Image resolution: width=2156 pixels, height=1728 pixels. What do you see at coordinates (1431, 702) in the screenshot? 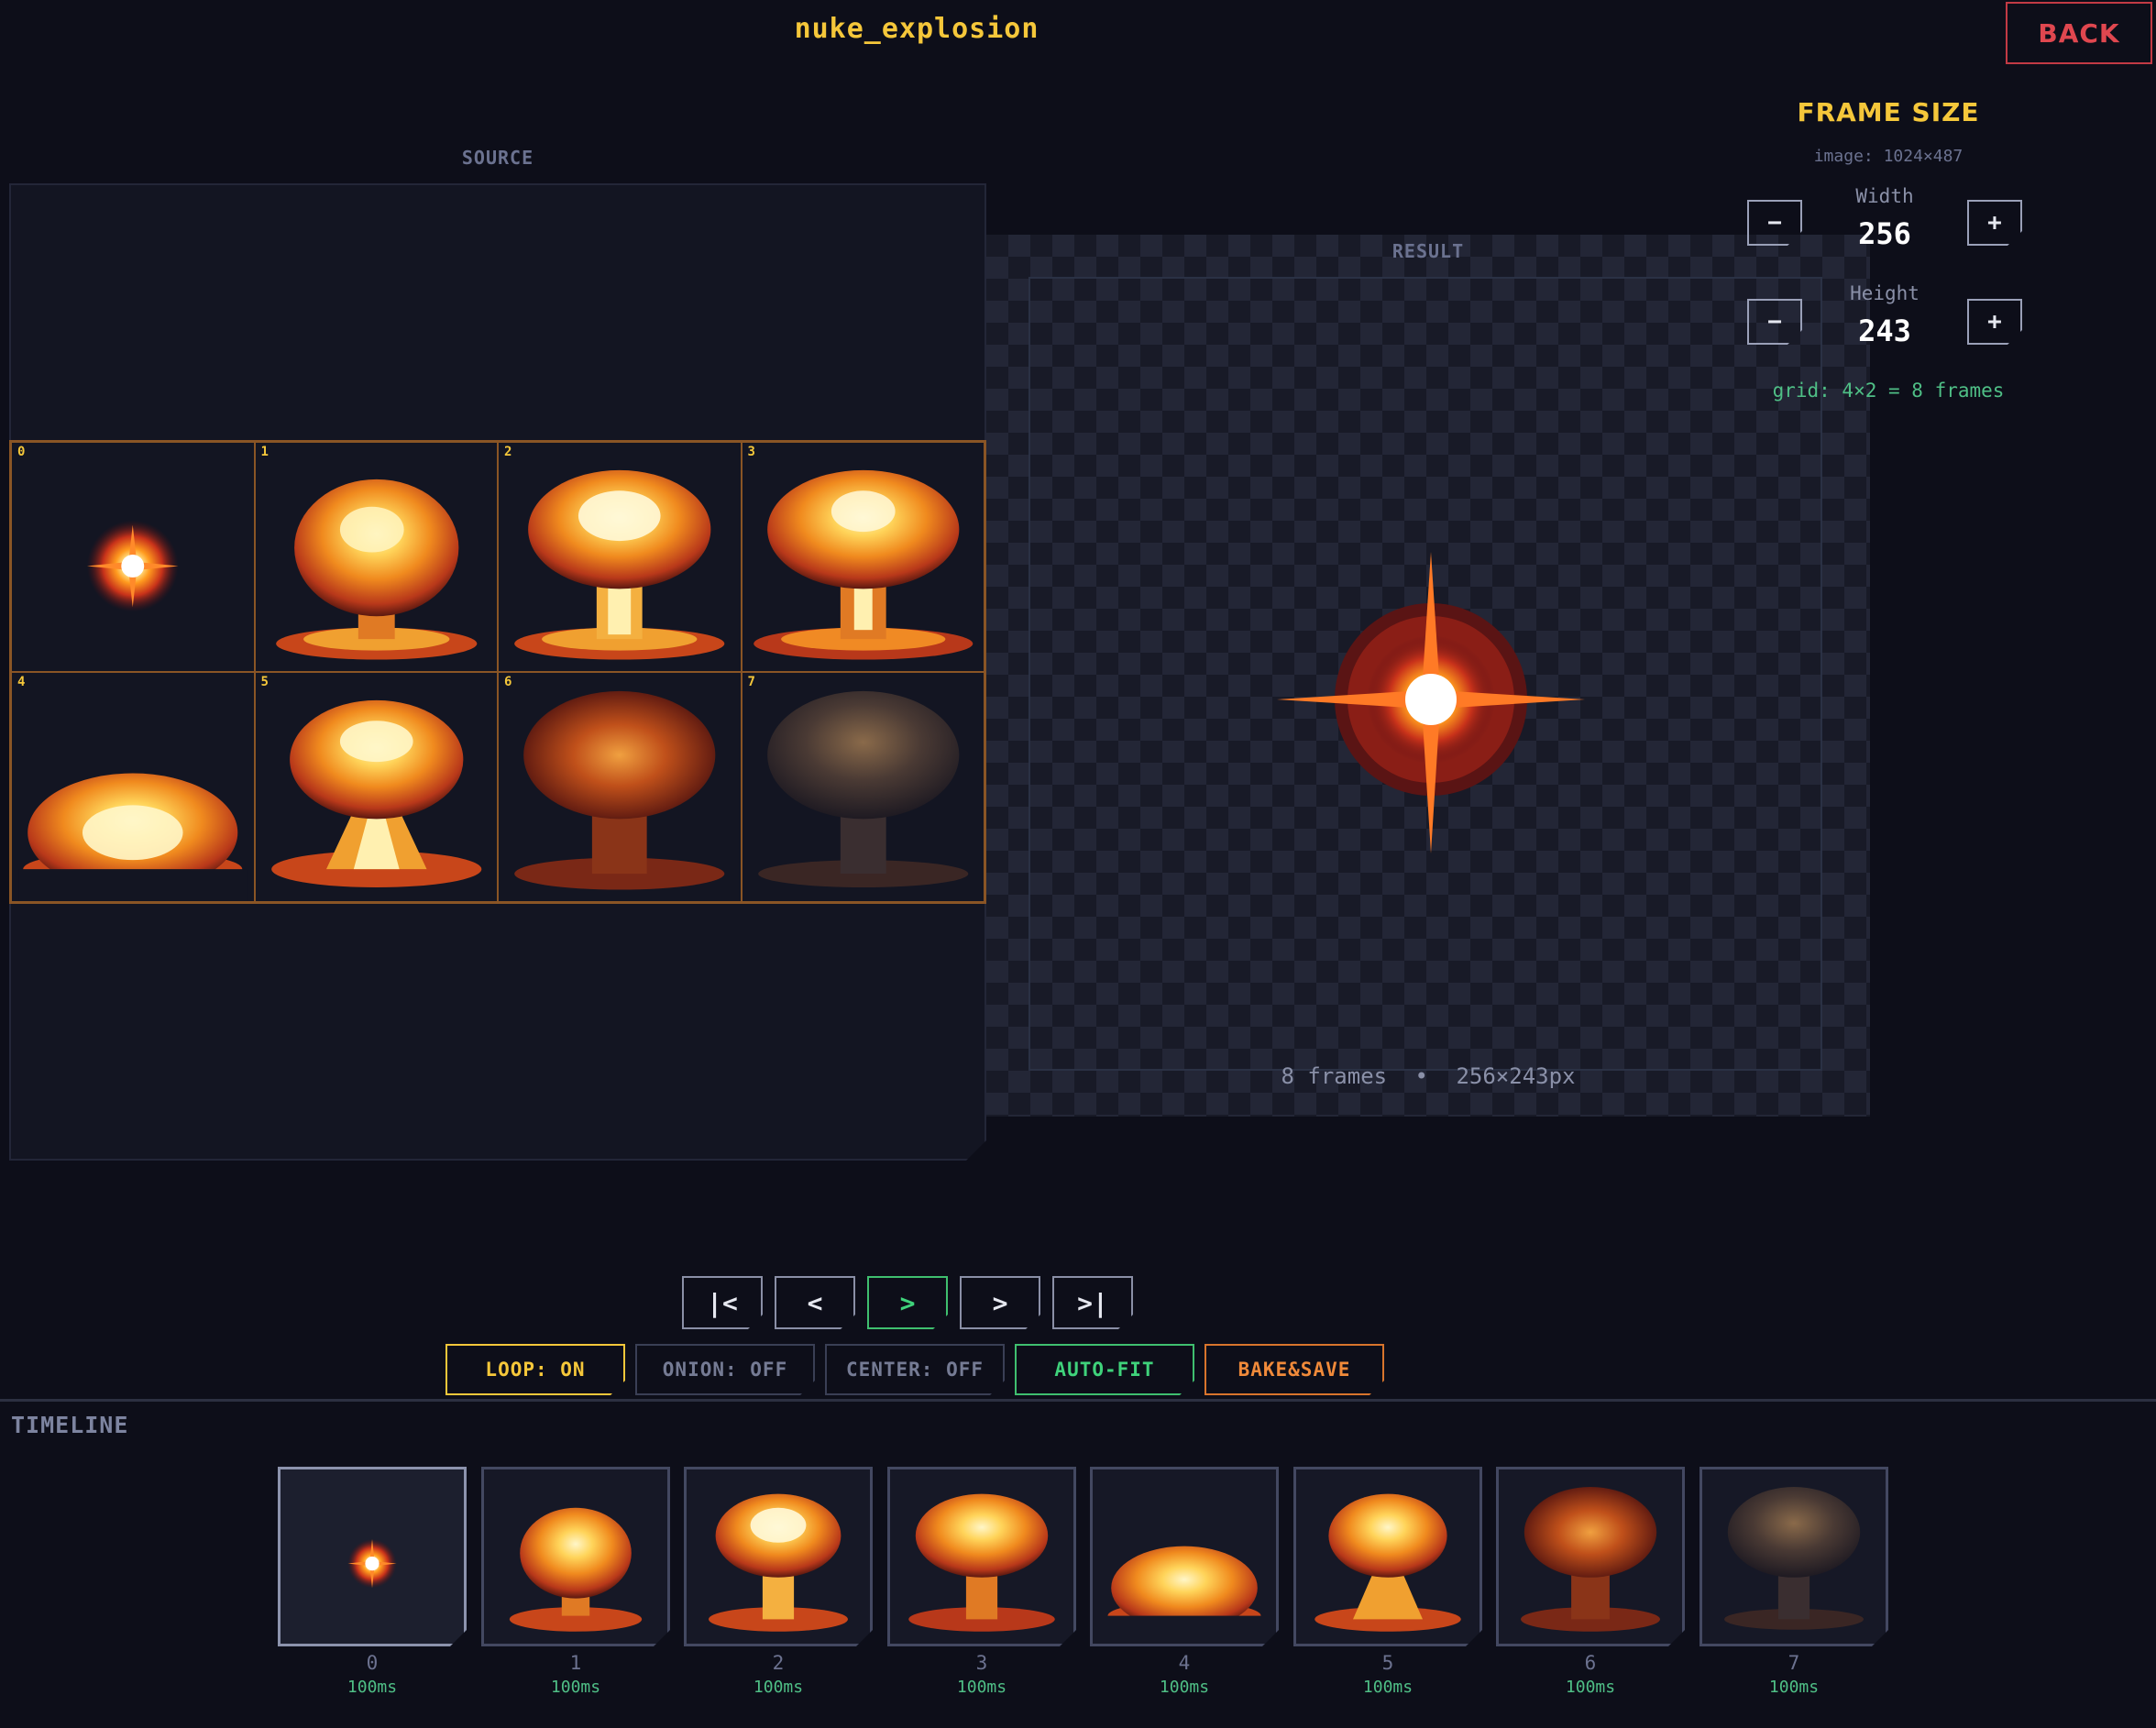
I see `explosion-preview-icon` at bounding box center [1431, 702].